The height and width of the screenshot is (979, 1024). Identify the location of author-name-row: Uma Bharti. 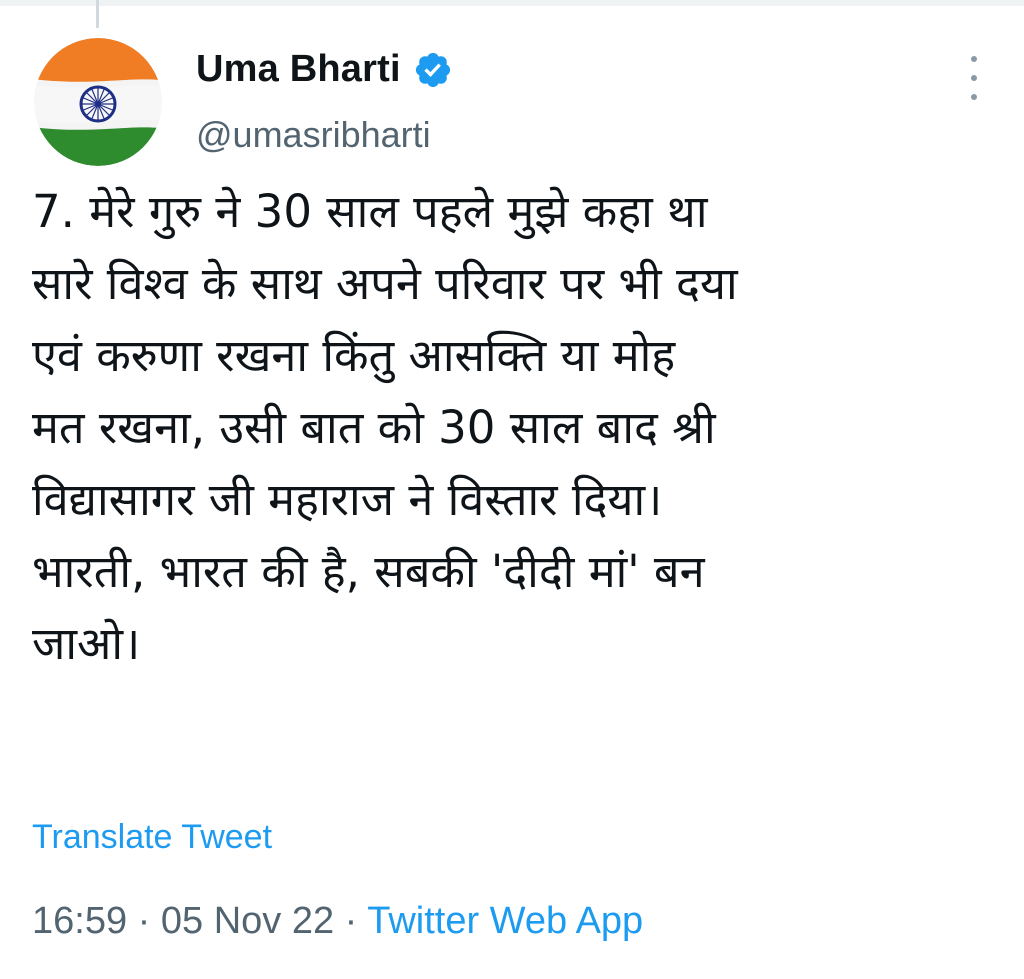
(324, 69).